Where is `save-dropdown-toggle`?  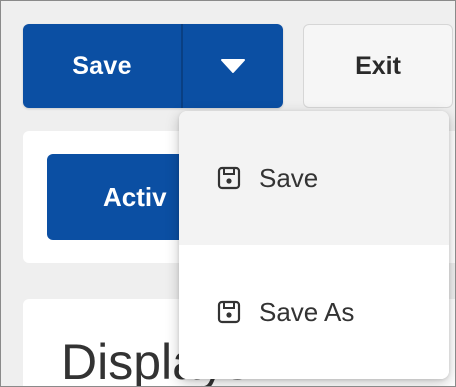 save-dropdown-toggle is located at coordinates (233, 66).